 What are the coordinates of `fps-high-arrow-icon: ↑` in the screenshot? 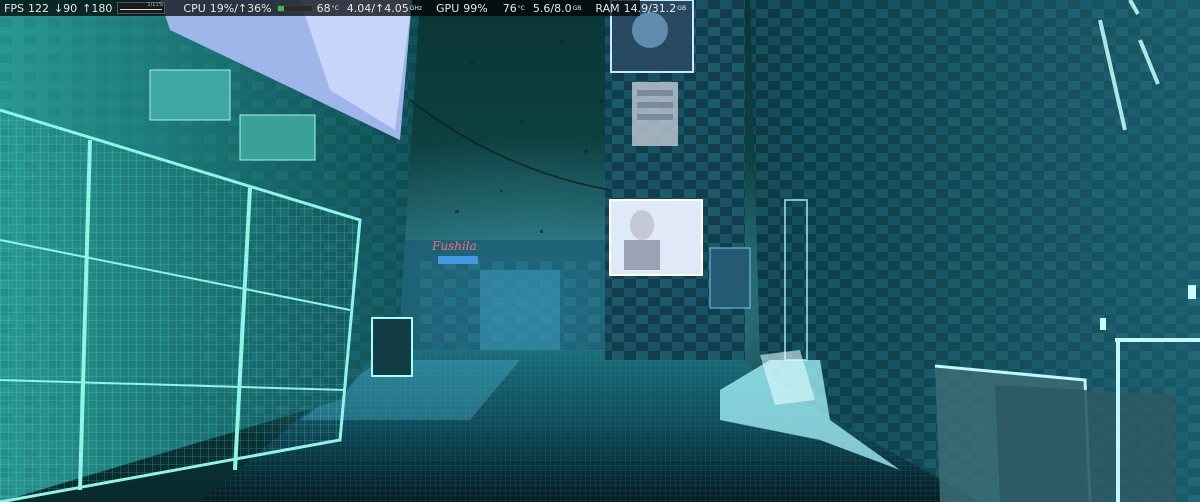 It's located at (87, 8).